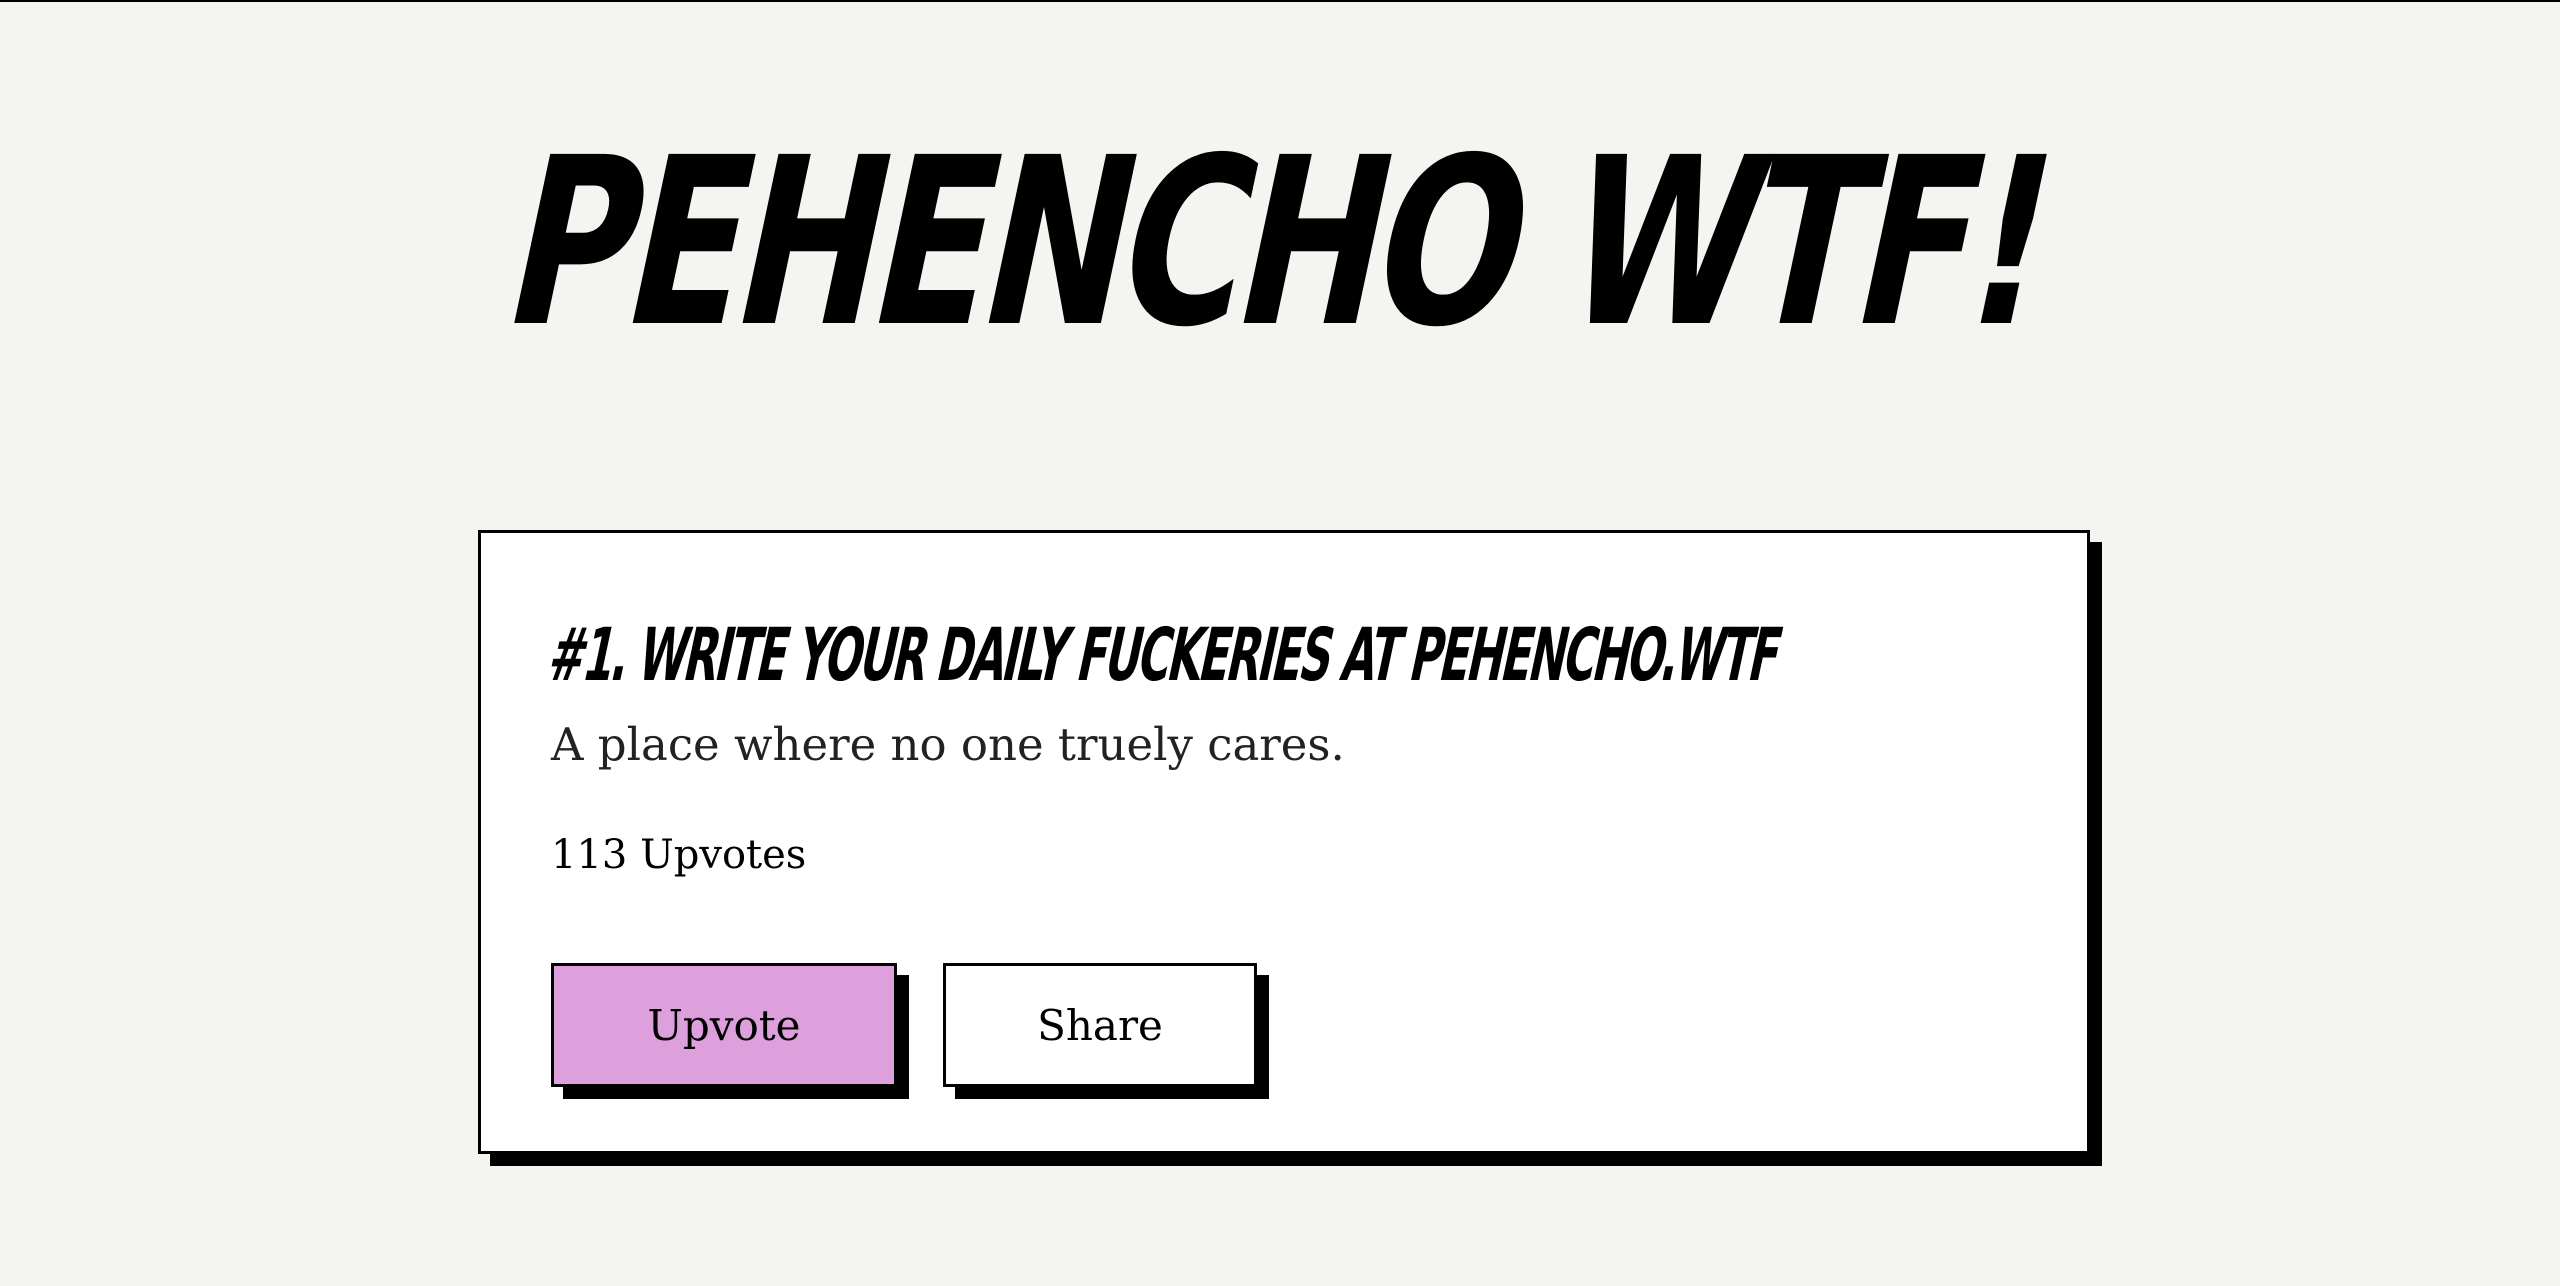 The width and height of the screenshot is (2560, 1286). Describe the element at coordinates (948, 744) in the screenshot. I see `post-description: A place where no one truely cares.` at that location.